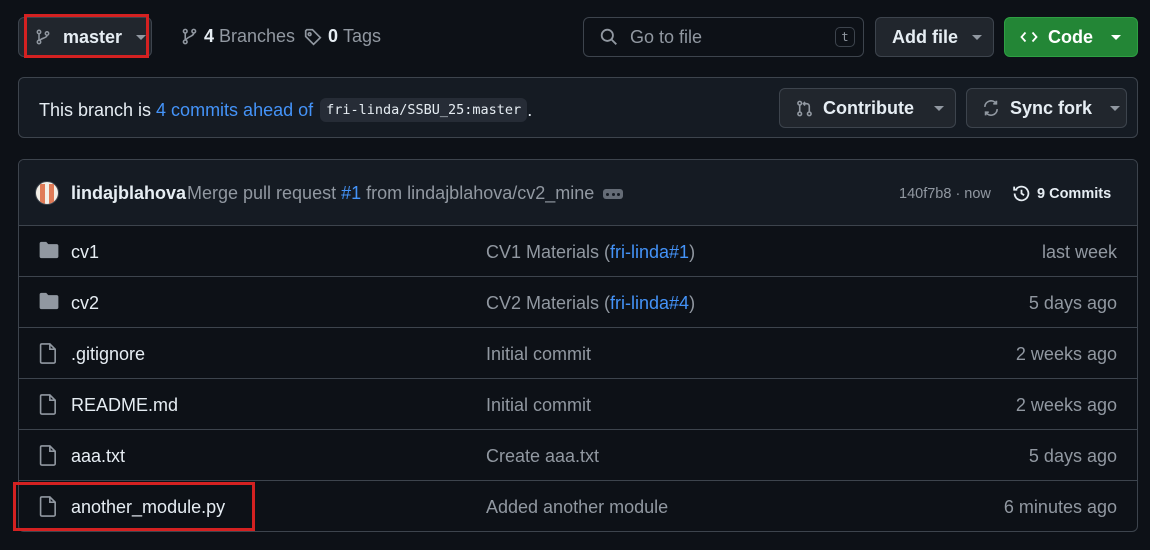 The height and width of the screenshot is (550, 1150). Describe the element at coordinates (613, 194) in the screenshot. I see `ellipsis-icon` at that location.